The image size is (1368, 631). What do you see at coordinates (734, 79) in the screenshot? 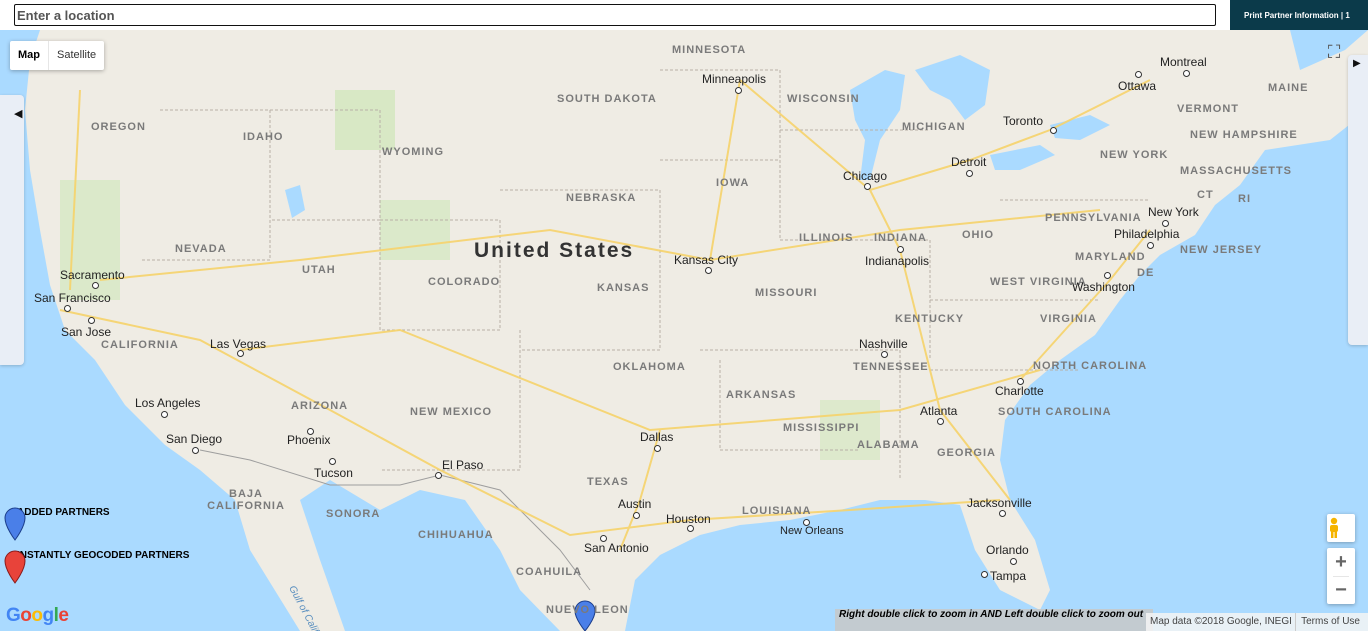
I see `city-label: Minneapolis` at bounding box center [734, 79].